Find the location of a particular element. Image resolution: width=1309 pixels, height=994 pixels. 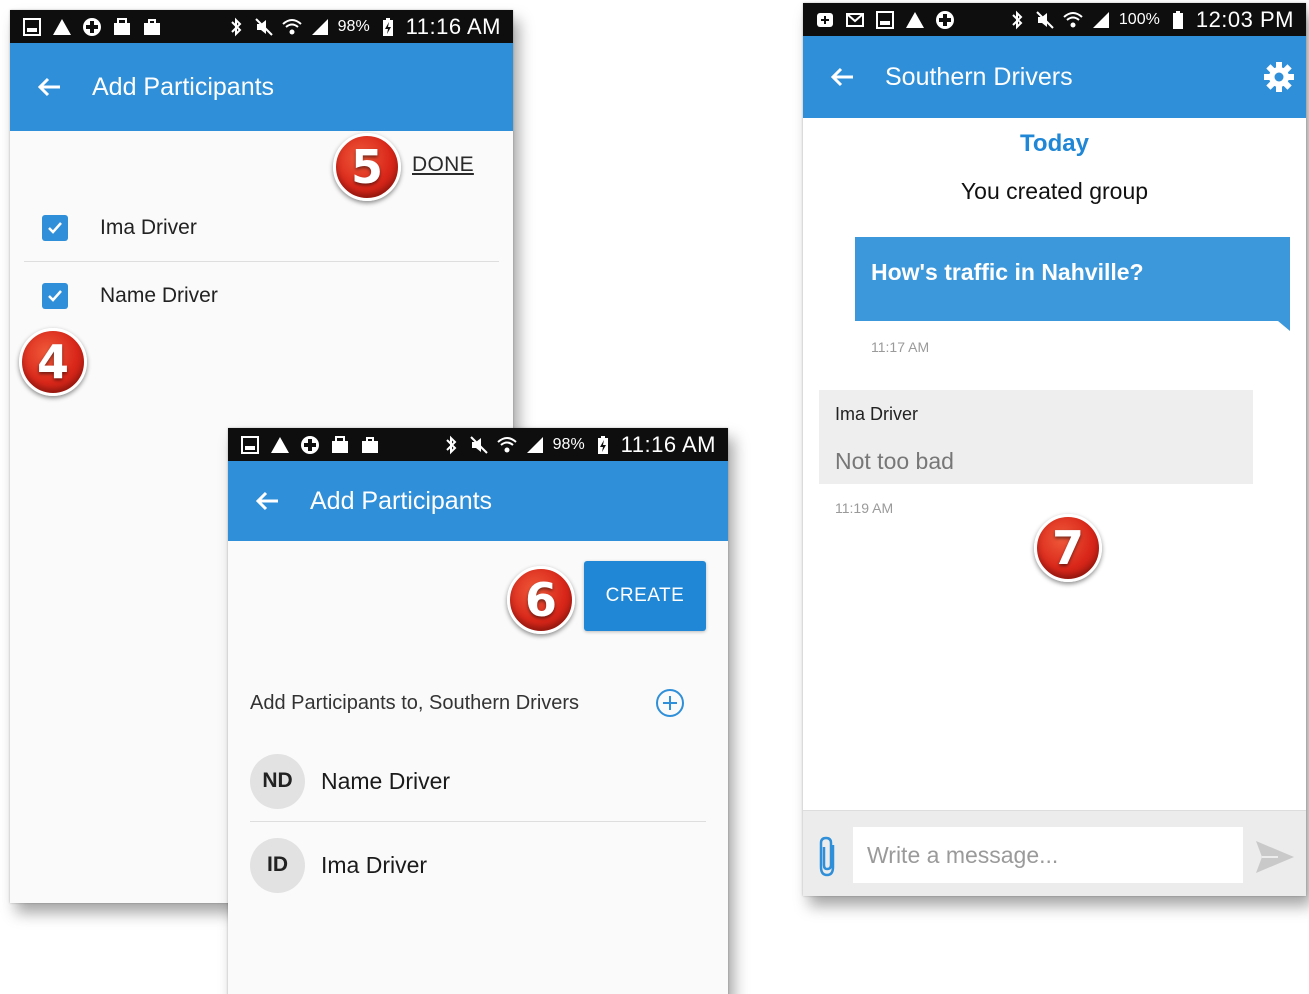

contact-name: Name Driver is located at coordinates (159, 295).